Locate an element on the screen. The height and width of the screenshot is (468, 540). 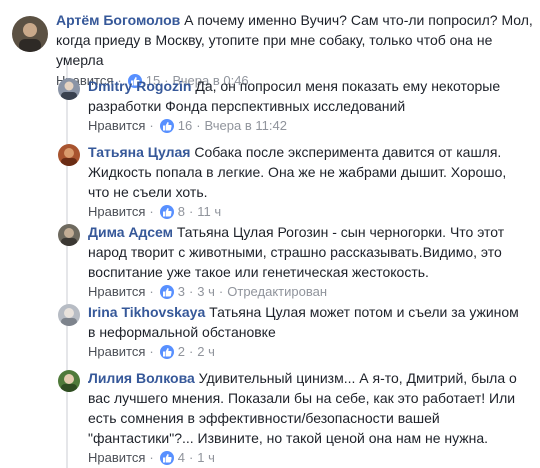
comment-author: Дима Адсем is located at coordinates (130, 232).